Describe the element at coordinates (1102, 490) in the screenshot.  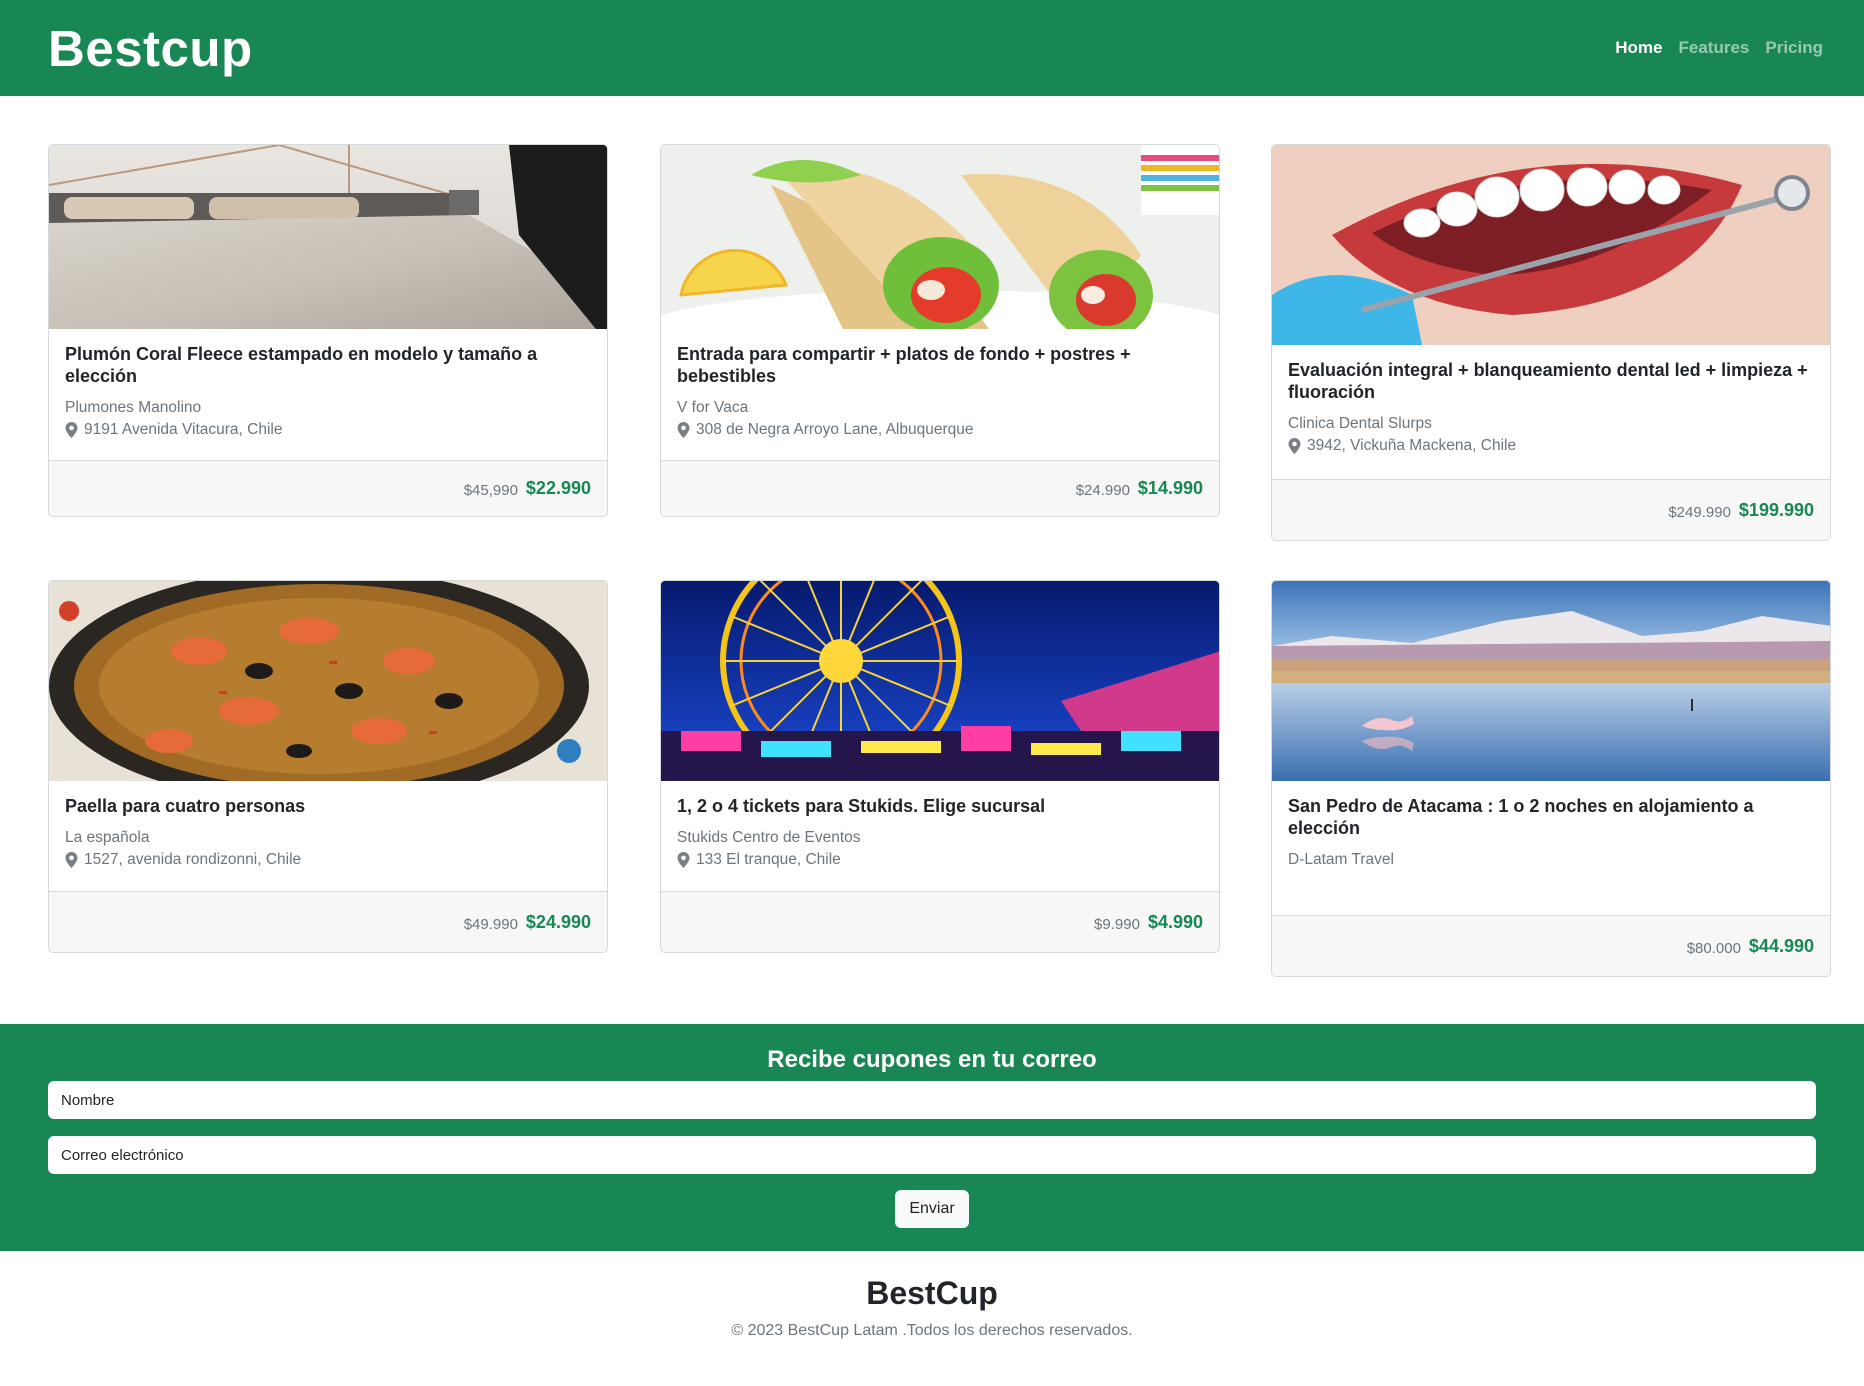
I see `original-price: $24.990` at that location.